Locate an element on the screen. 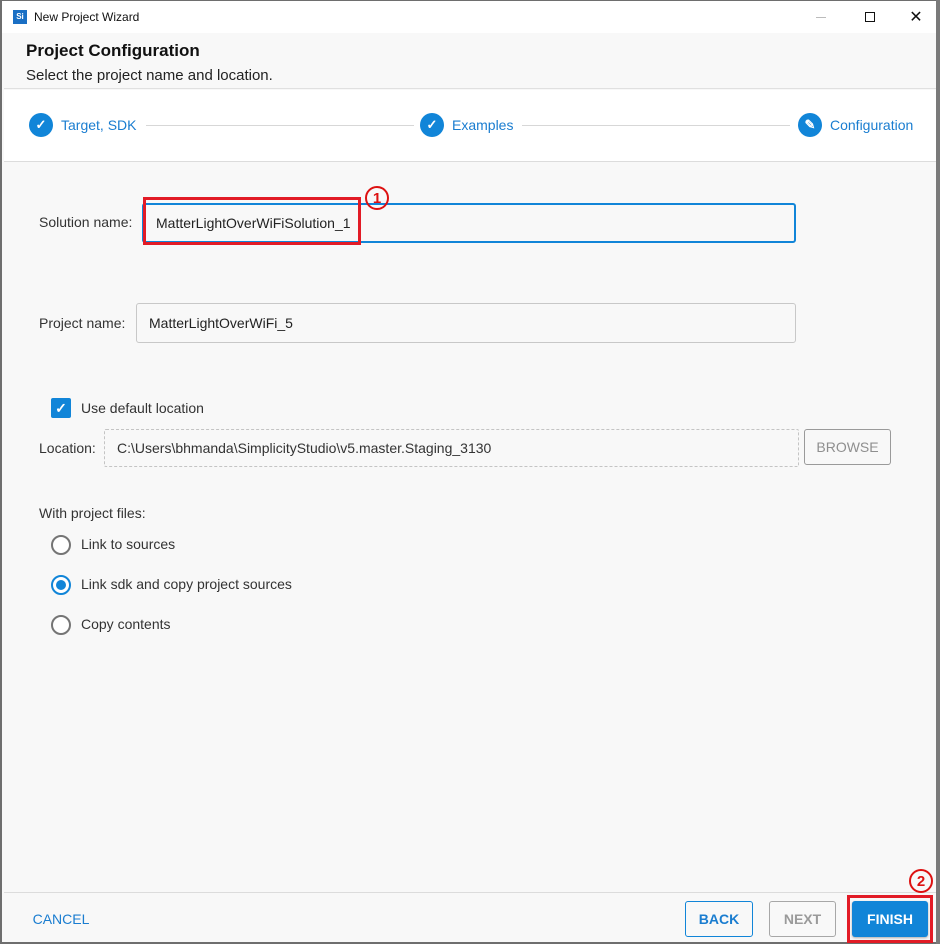 The height and width of the screenshot is (944, 940). project-files-label: With project files: is located at coordinates (92, 513).